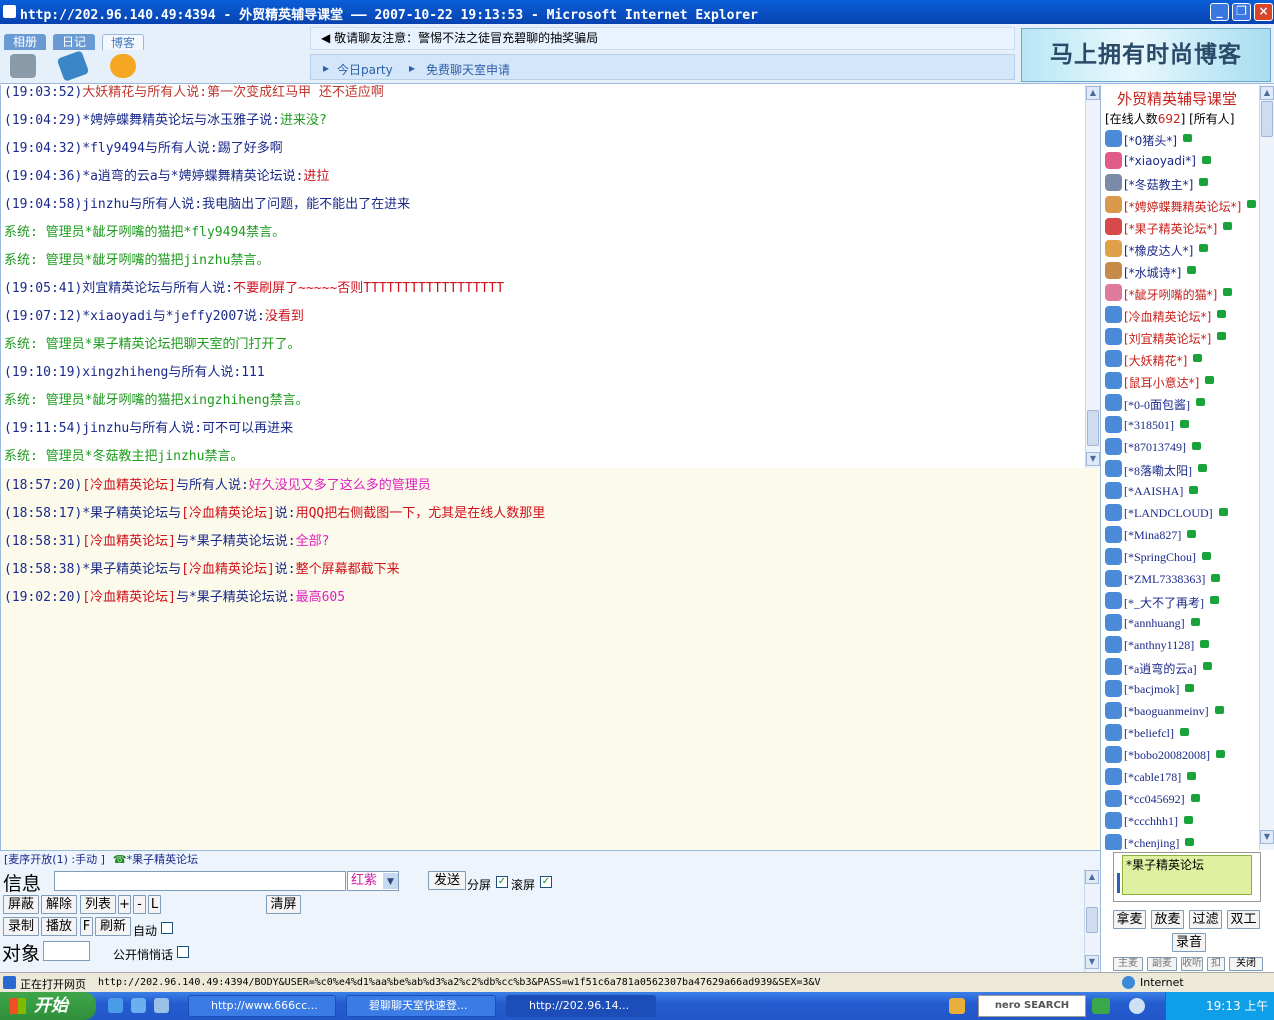 This screenshot has height=1020, width=1274. Describe the element at coordinates (1162, 964) in the screenshot. I see `sub-mic-button: 副麦` at that location.